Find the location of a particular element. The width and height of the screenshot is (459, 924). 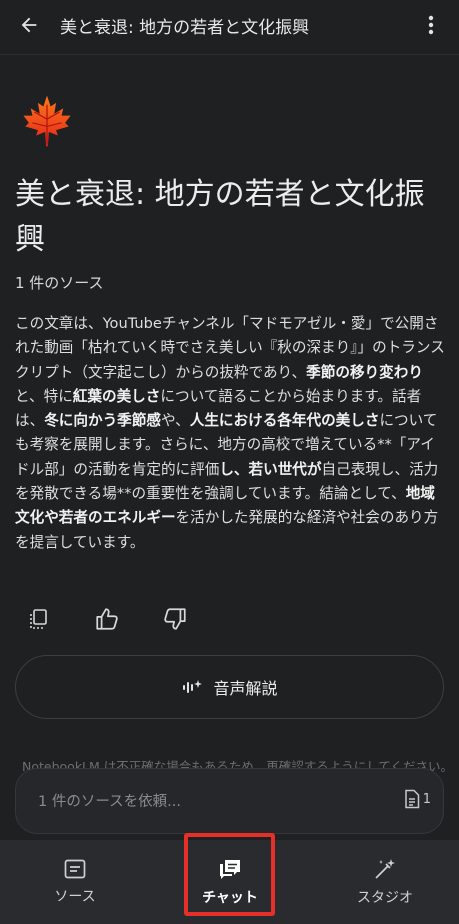

chat-composer: 1 is located at coordinates (229, 801).